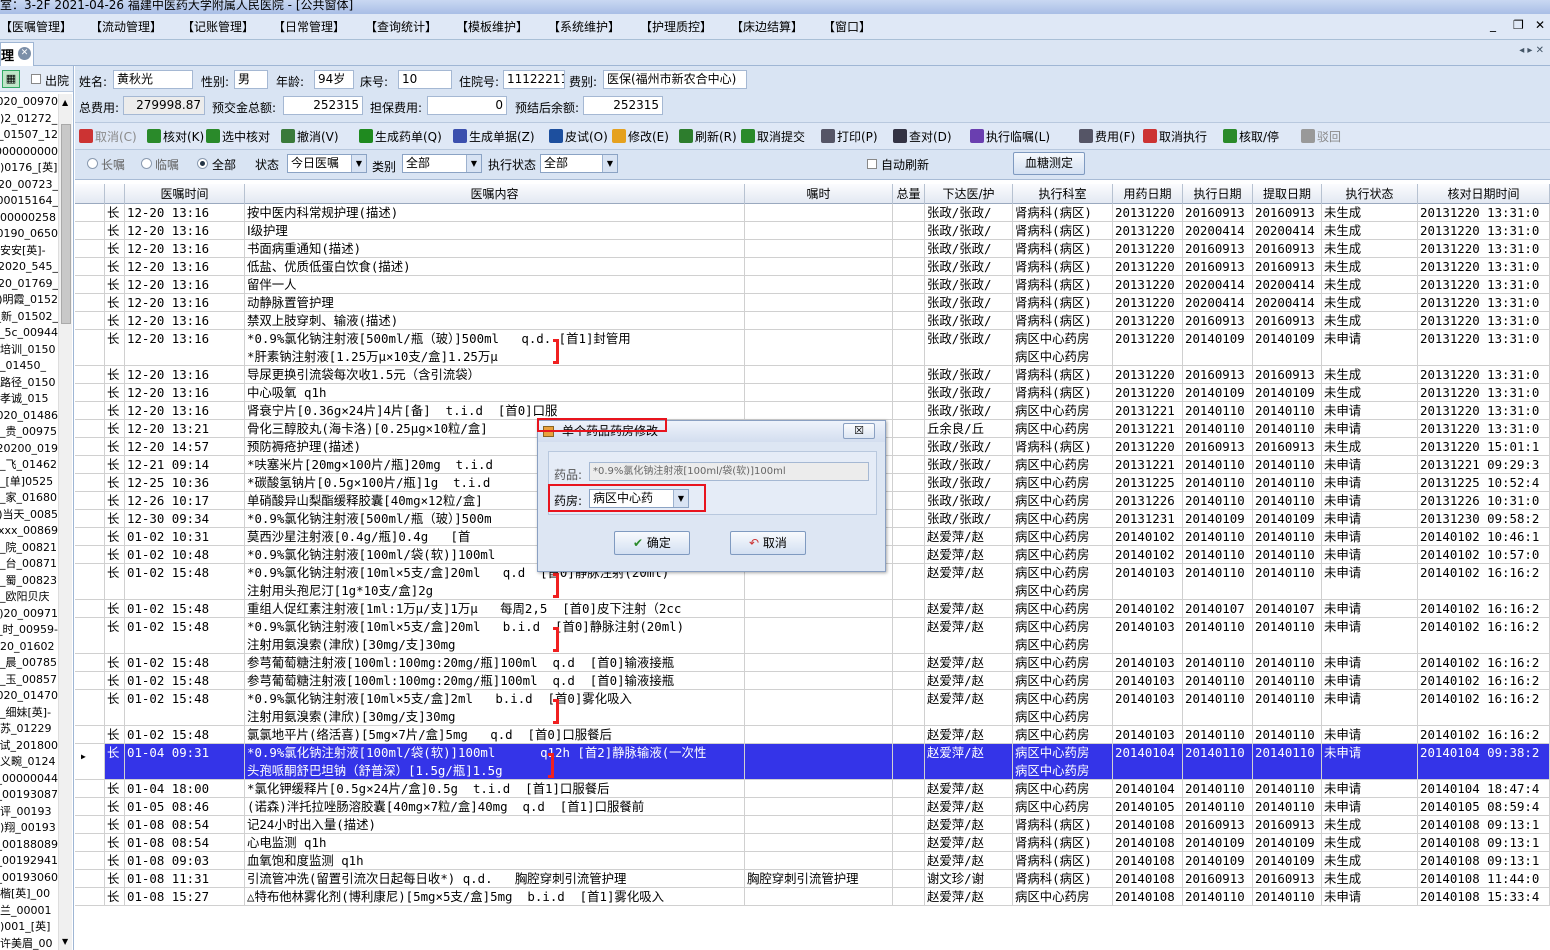 This screenshot has height=950, width=1550. I want to click on menu-template: 【模板维护】, so click(492, 26).